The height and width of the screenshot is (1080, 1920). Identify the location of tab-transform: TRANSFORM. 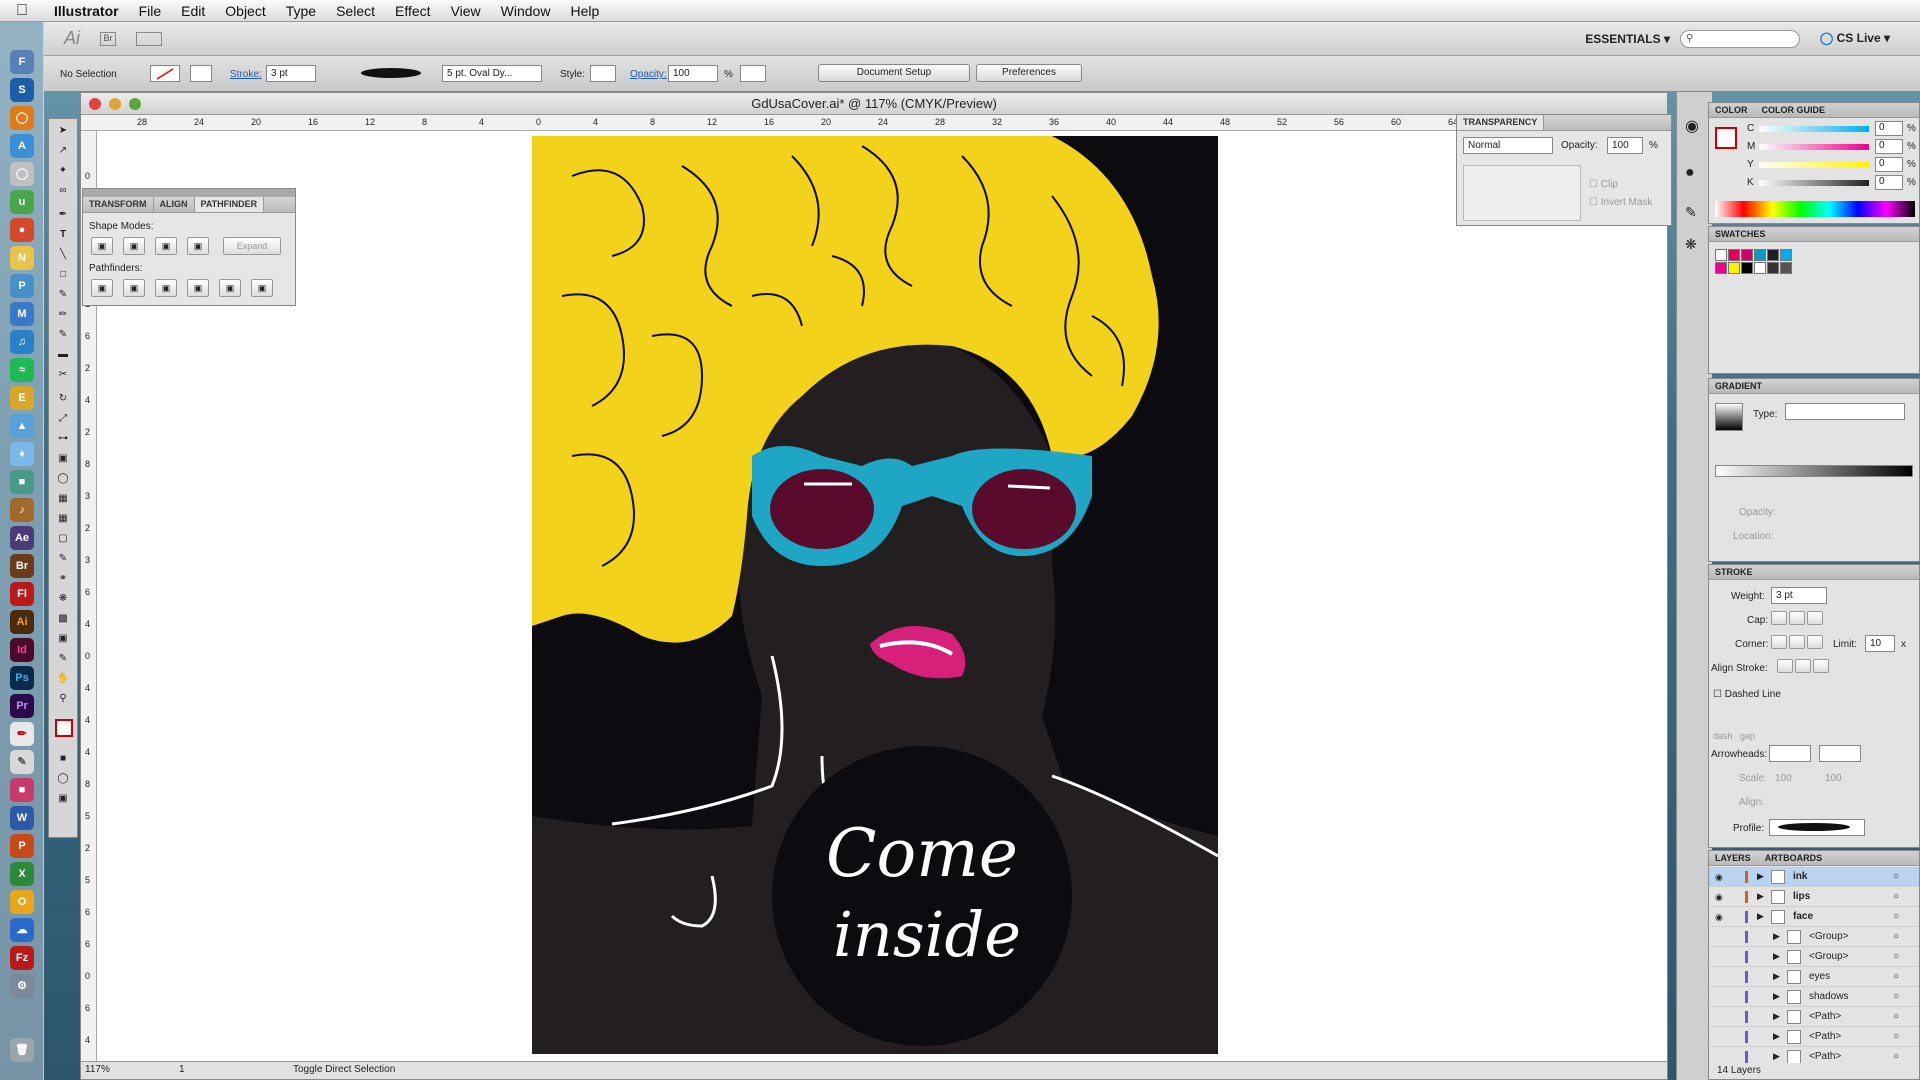
(118, 204).